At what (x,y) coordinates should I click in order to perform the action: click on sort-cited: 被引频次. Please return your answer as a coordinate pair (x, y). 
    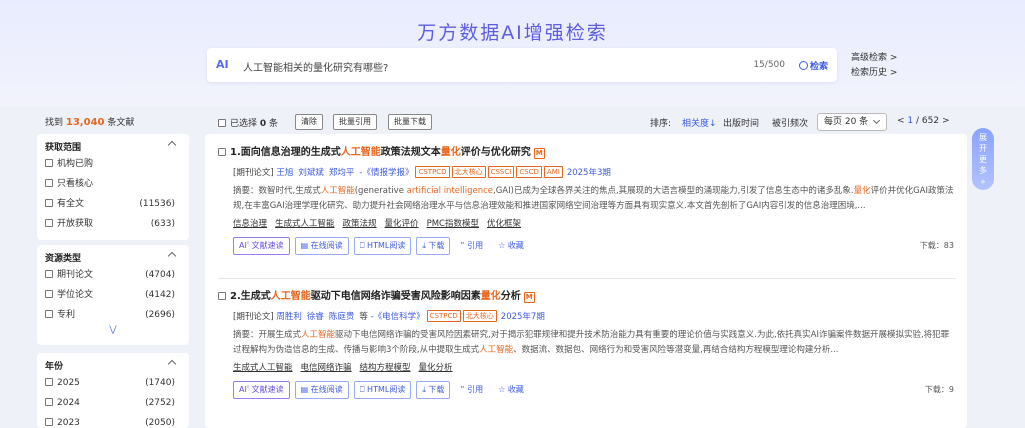
    Looking at the image, I should click on (790, 122).